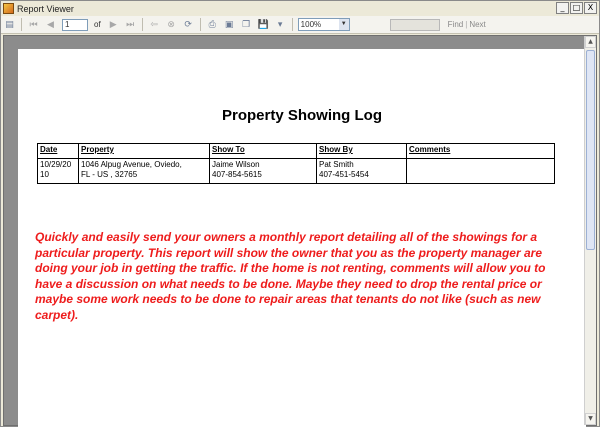 The height and width of the screenshot is (427, 600). Describe the element at coordinates (323, 24) in the screenshot. I see `zoom-select: 100% ▼` at that location.